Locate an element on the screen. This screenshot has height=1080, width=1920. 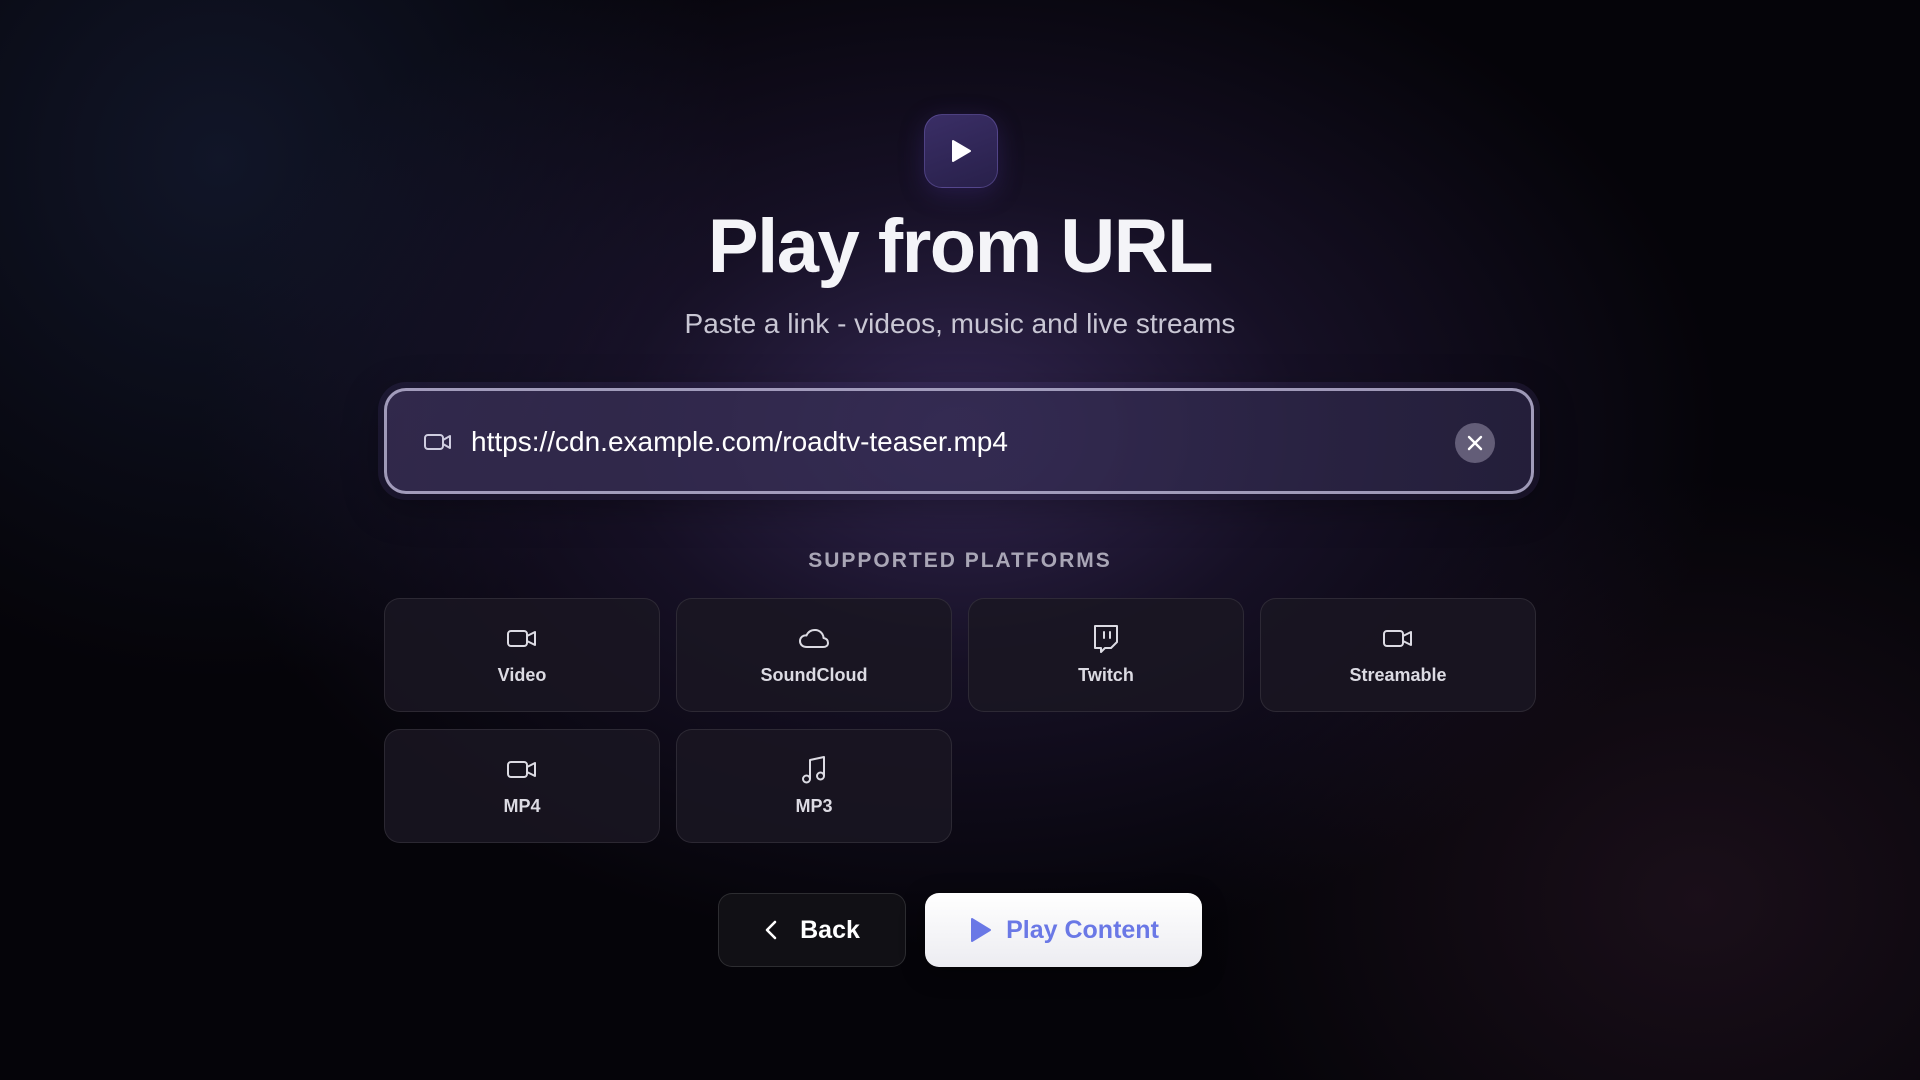
clear-url-button is located at coordinates (1475, 443).